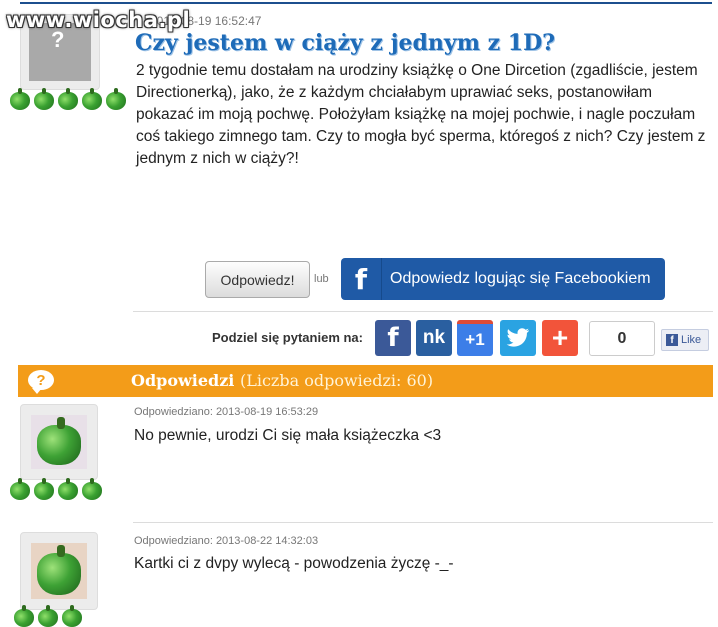 Image resolution: width=718 pixels, height=627 pixels. I want to click on question-rating, so click(68, 99).